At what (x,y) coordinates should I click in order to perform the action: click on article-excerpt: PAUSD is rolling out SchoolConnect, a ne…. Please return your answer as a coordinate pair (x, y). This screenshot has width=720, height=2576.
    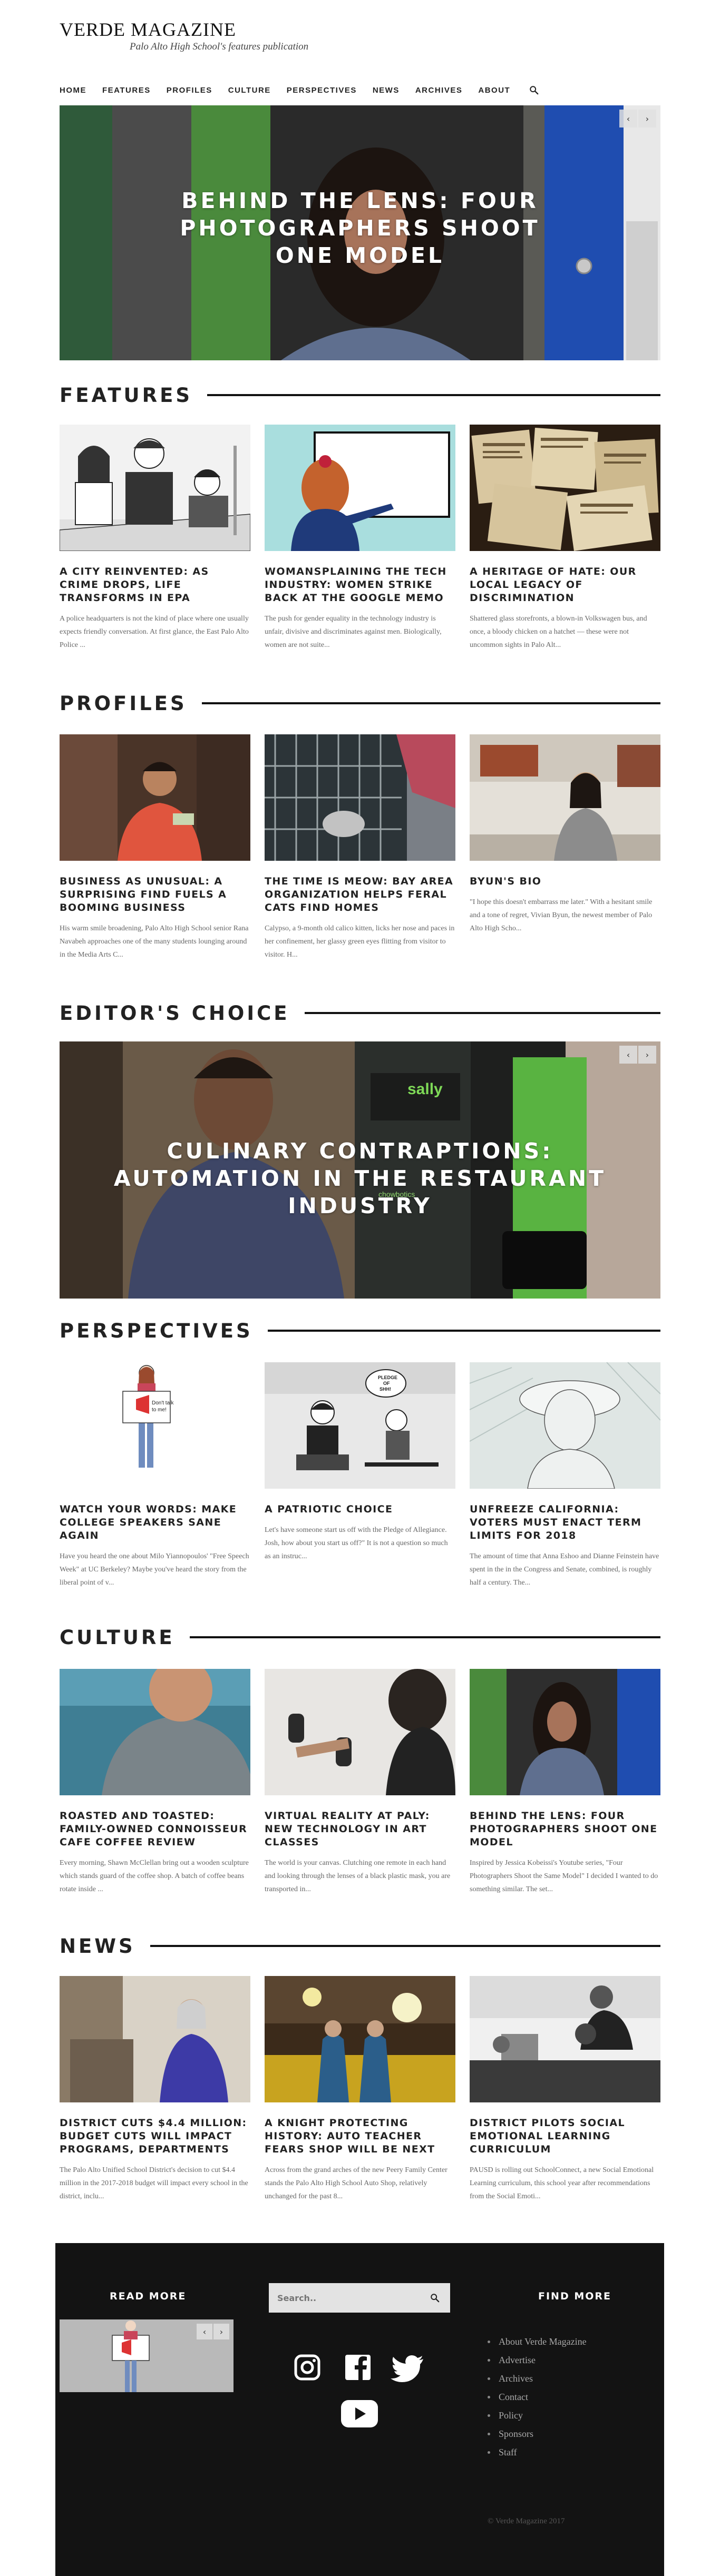
    Looking at the image, I should click on (562, 2183).